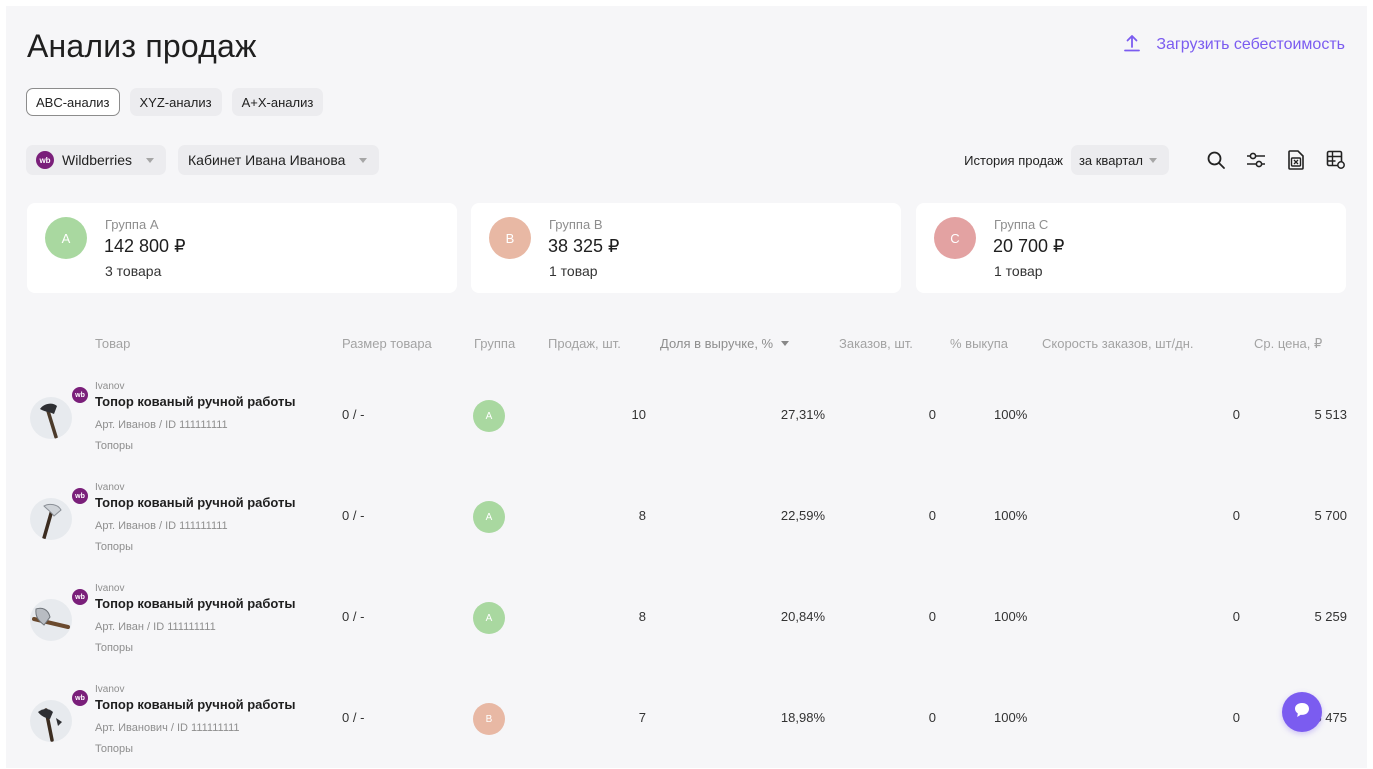 The width and height of the screenshot is (1373, 769). I want to click on group-badge: A, so click(489, 517).